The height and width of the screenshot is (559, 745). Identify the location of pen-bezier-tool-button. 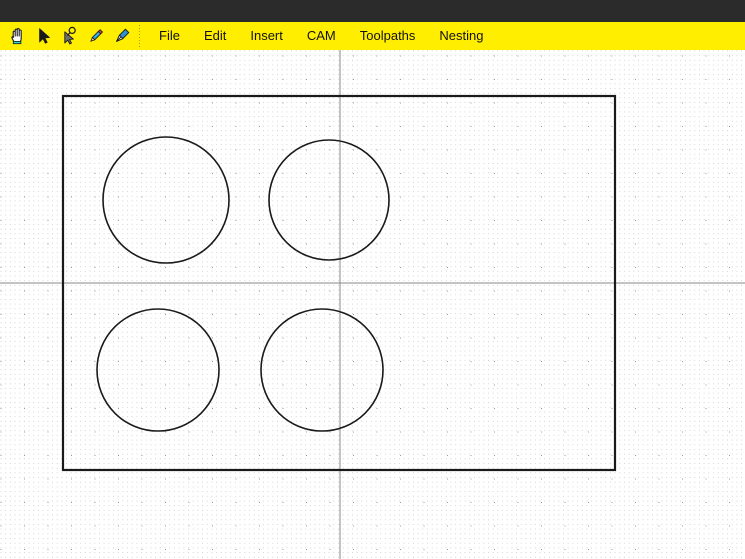
(122, 36).